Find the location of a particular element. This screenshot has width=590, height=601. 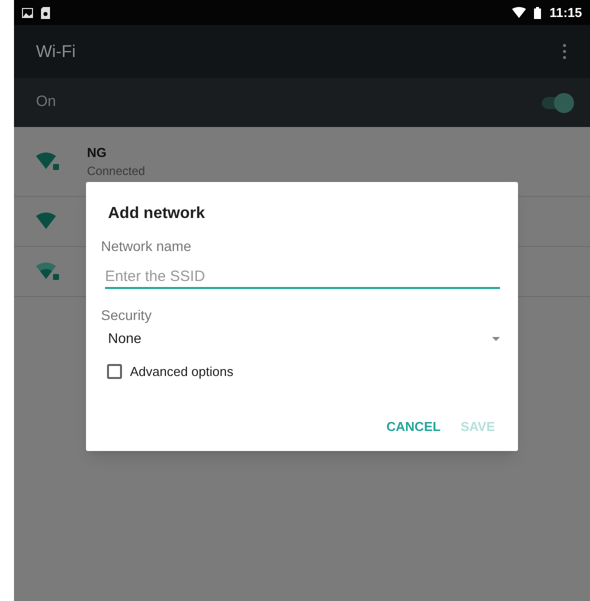

wifi-signal-icon is located at coordinates (519, 12).